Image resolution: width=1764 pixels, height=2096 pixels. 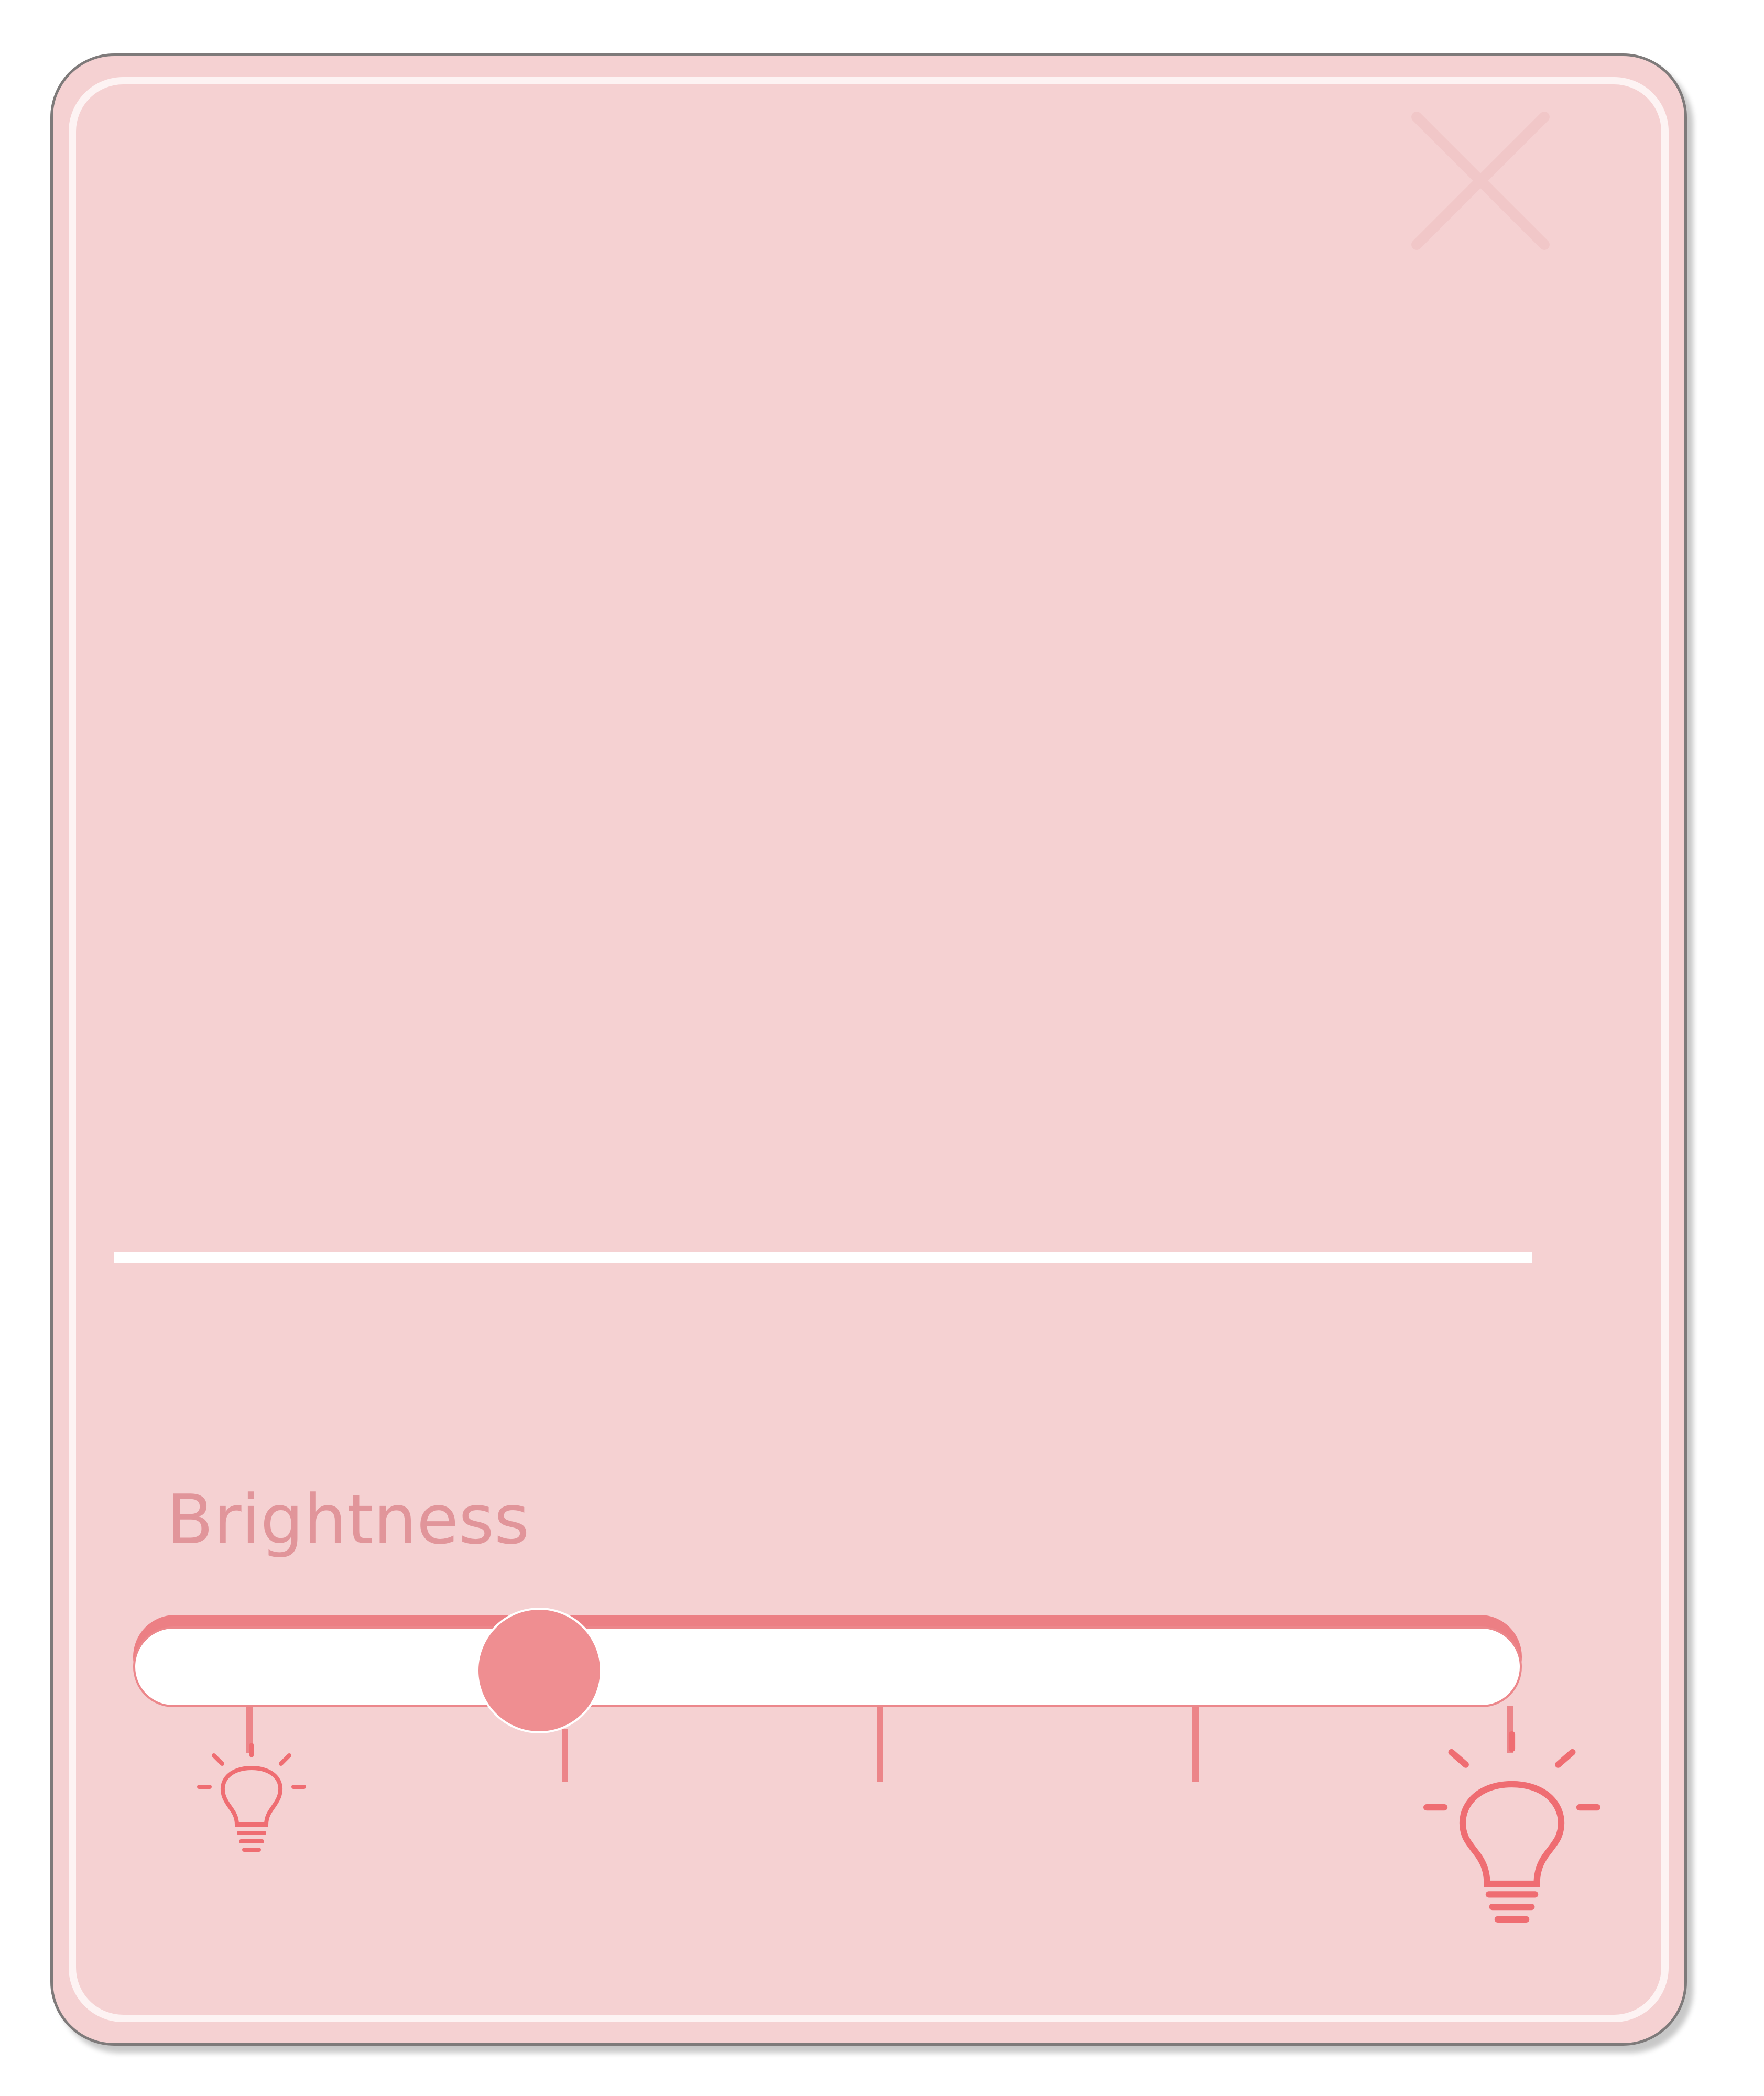 I want to click on brightness-slider, so click(x=827, y=1670).